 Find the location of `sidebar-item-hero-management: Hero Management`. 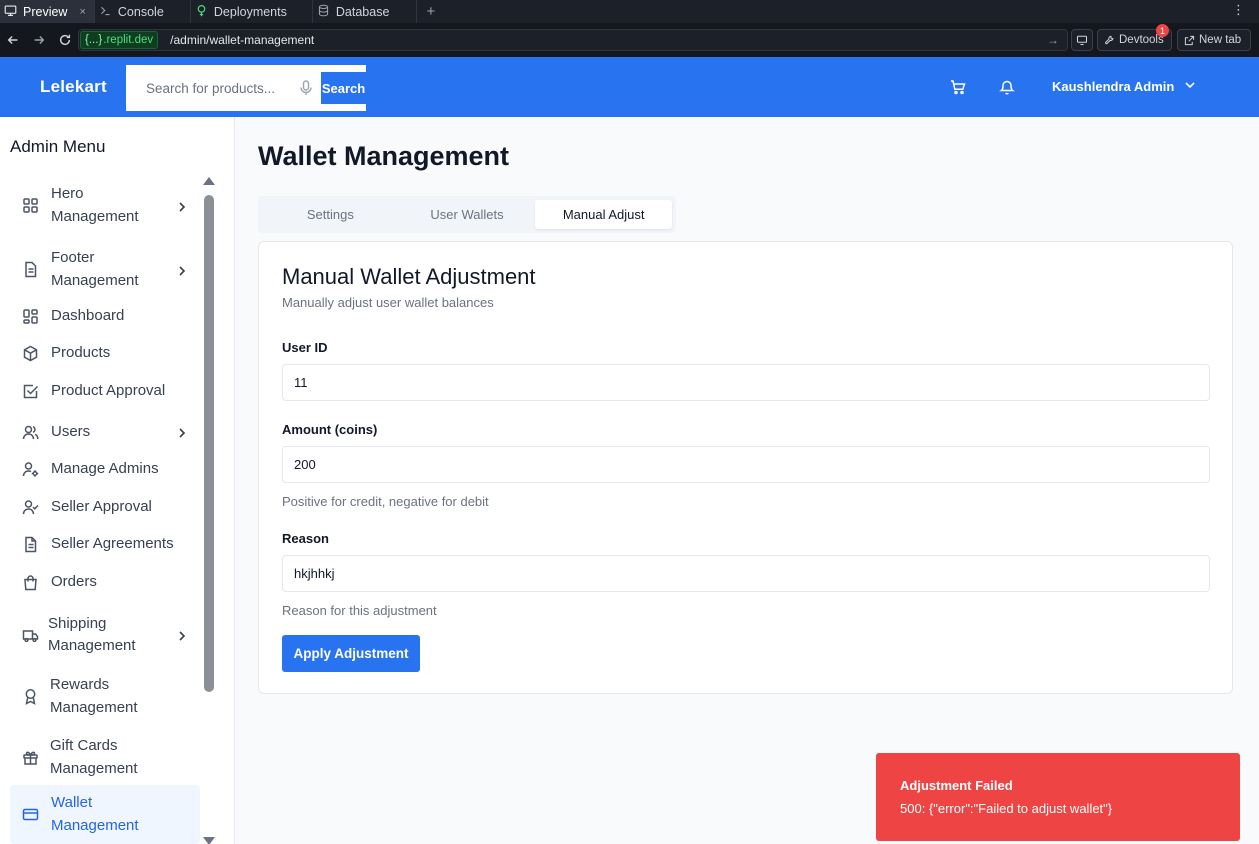

sidebar-item-hero-management: Hero Management is located at coordinates (105, 205).